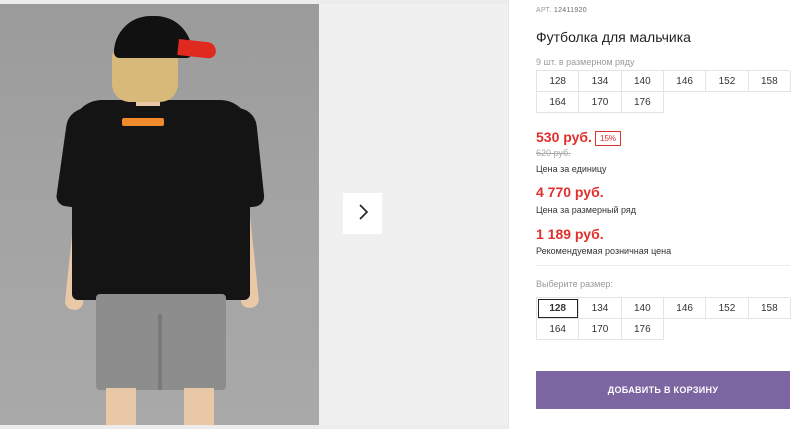  What do you see at coordinates (586, 210) in the screenshot?
I see `set-price-note: Цена за размерный ряд` at bounding box center [586, 210].